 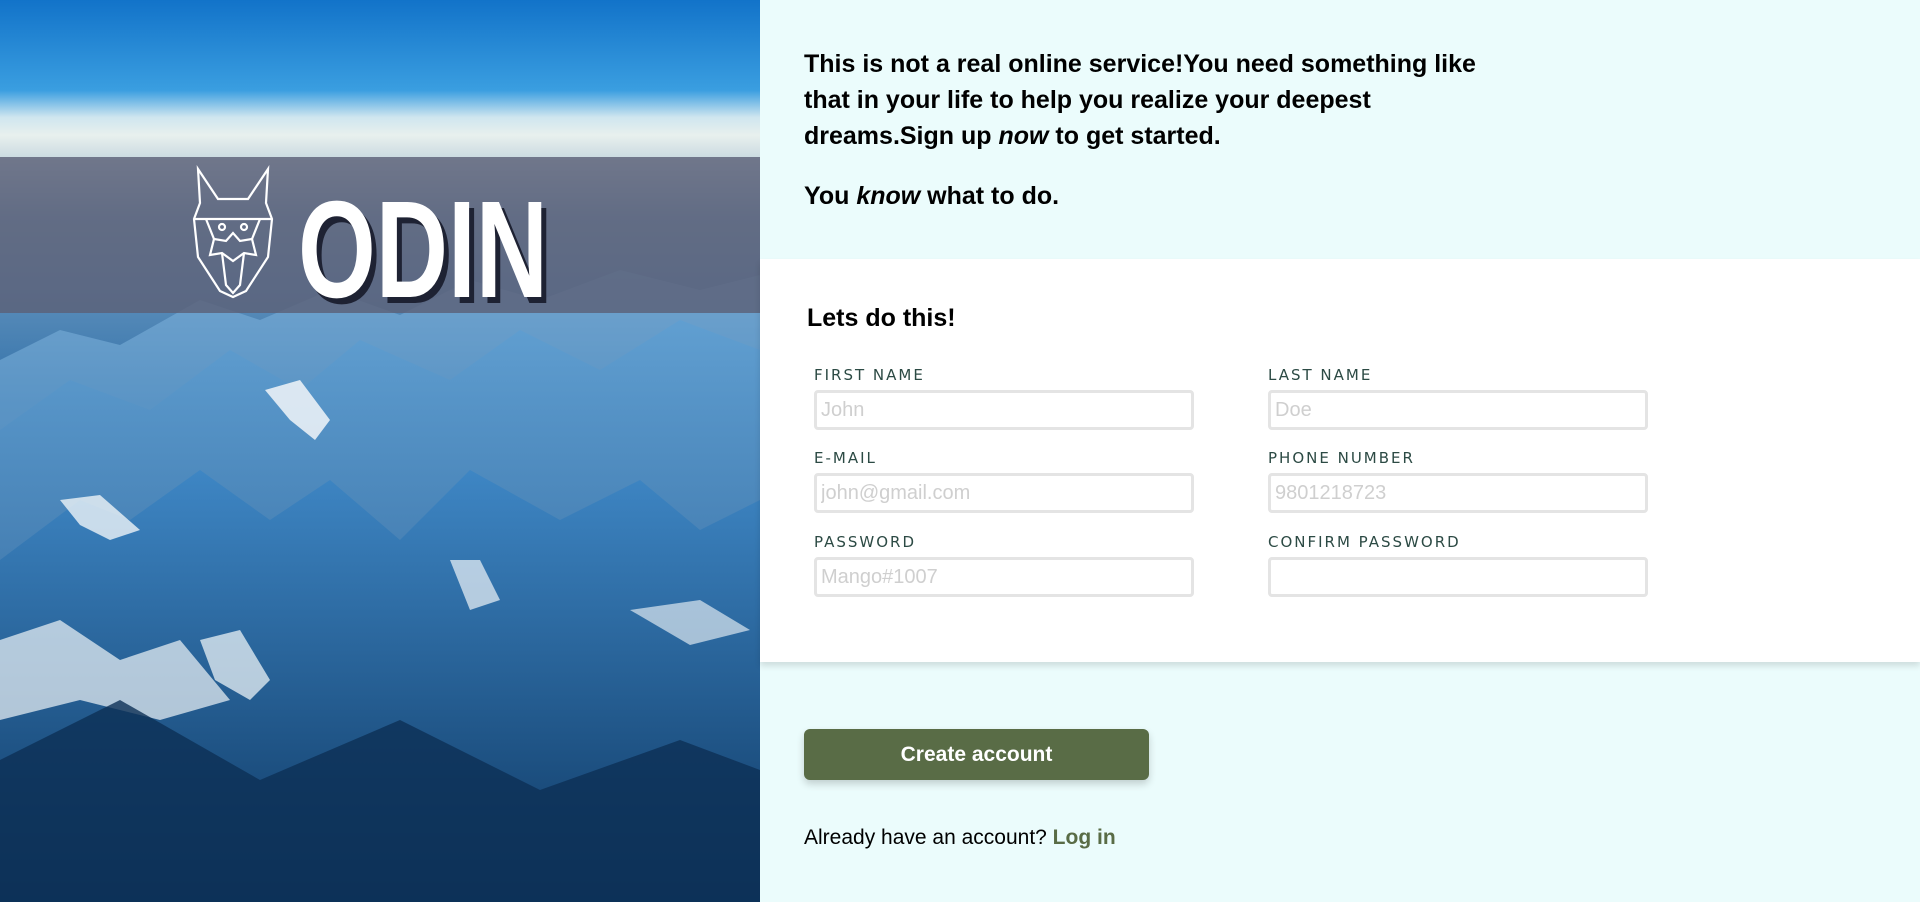 I want to click on last-name-field: LAST NAME, so click(x=1458, y=398).